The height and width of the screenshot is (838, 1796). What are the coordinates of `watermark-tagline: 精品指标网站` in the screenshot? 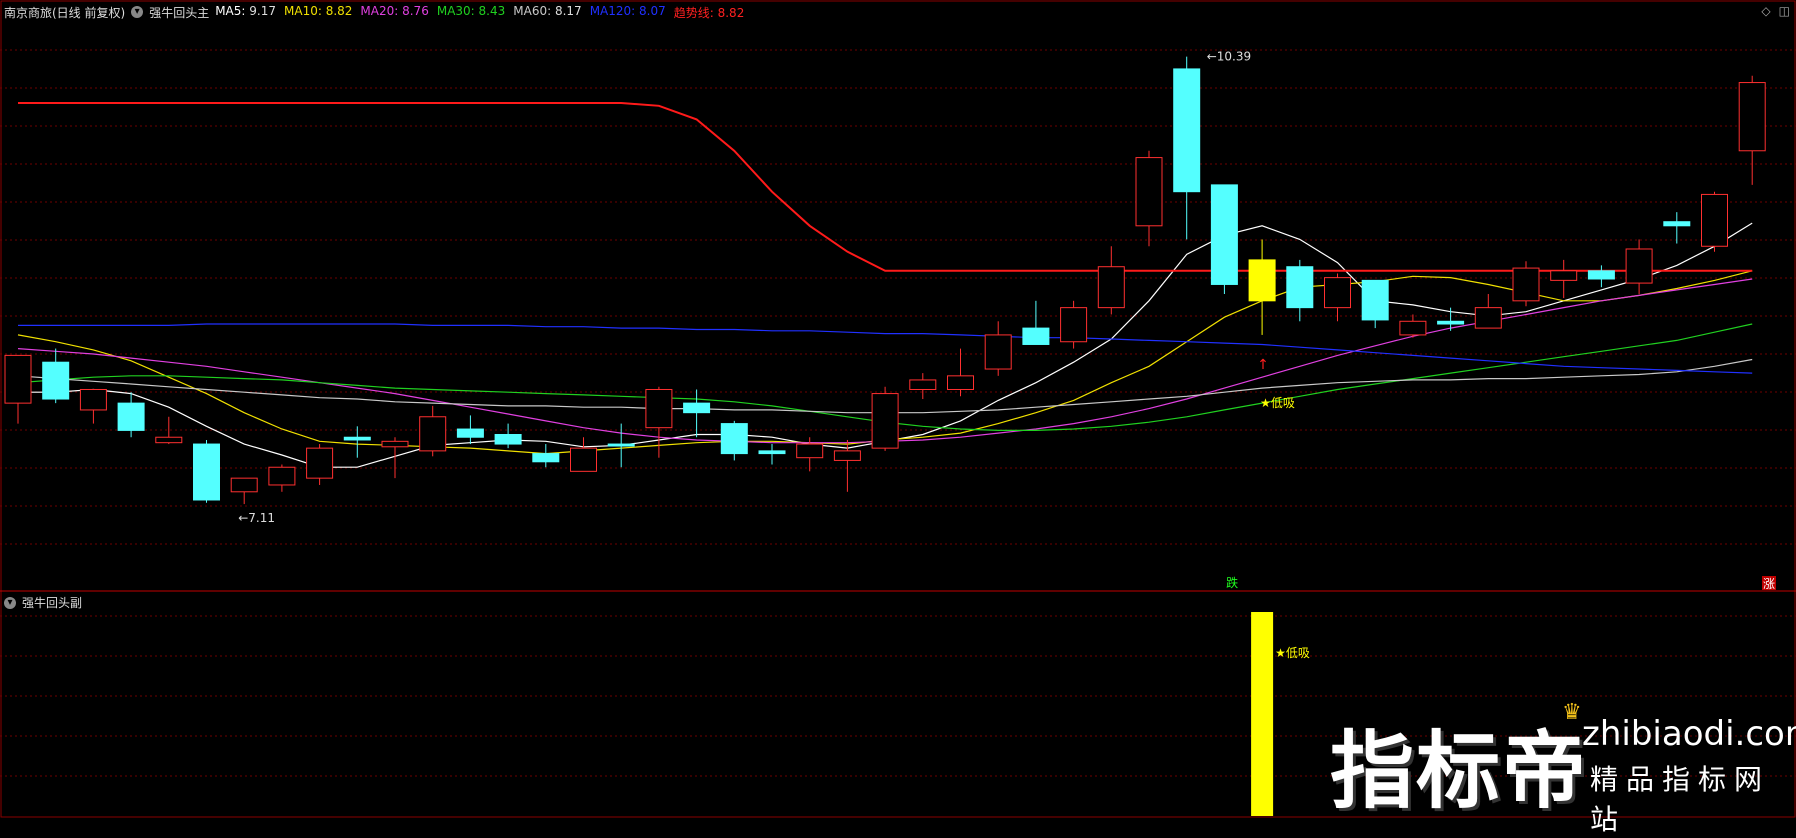 It's located at (1680, 799).